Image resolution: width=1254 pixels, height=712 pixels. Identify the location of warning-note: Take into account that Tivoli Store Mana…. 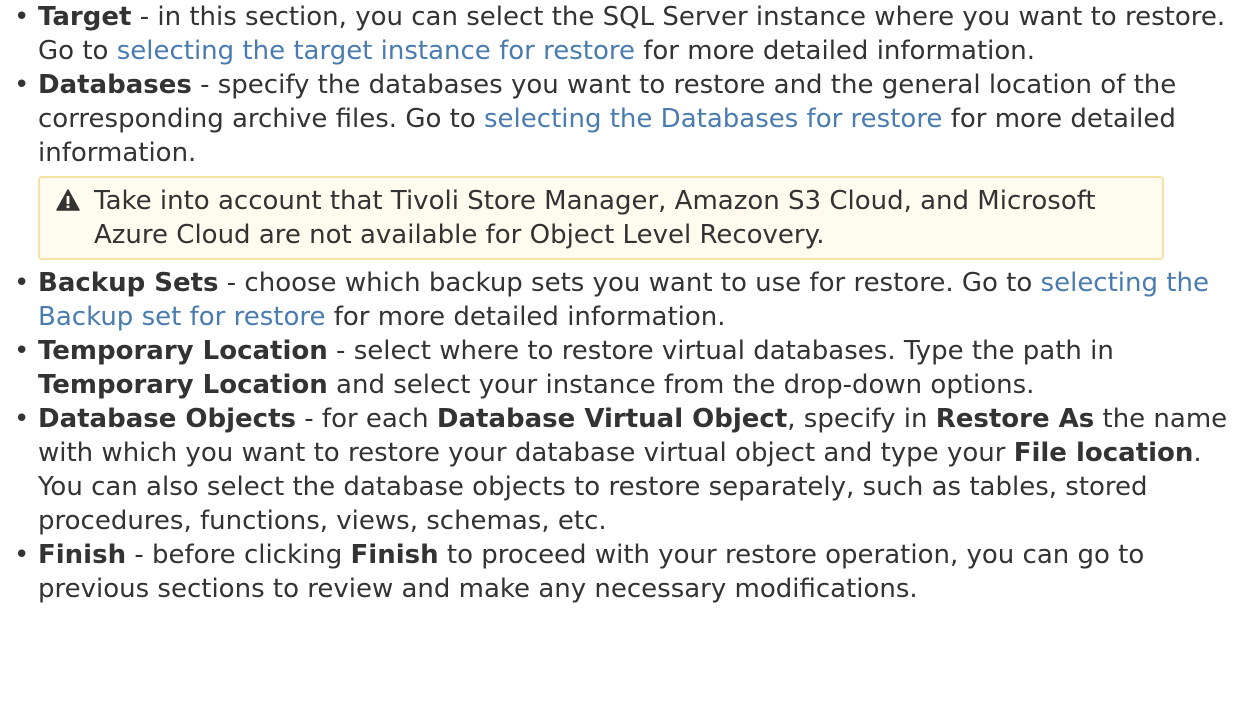
(601, 218).